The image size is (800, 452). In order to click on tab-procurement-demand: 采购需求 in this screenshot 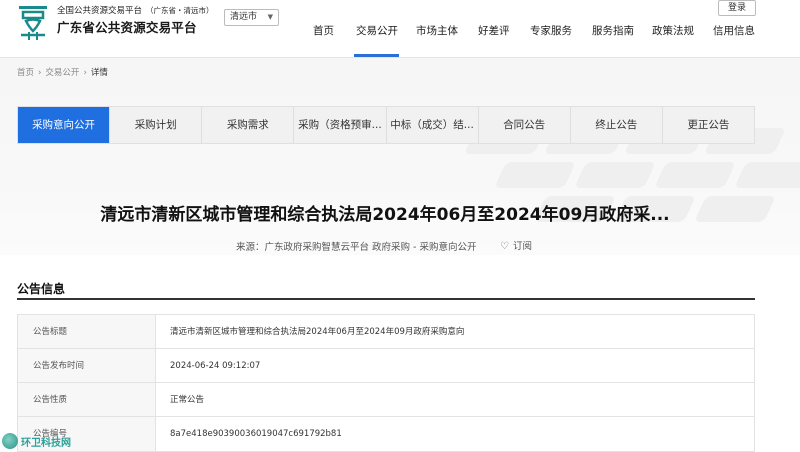, I will do `click(248, 125)`.